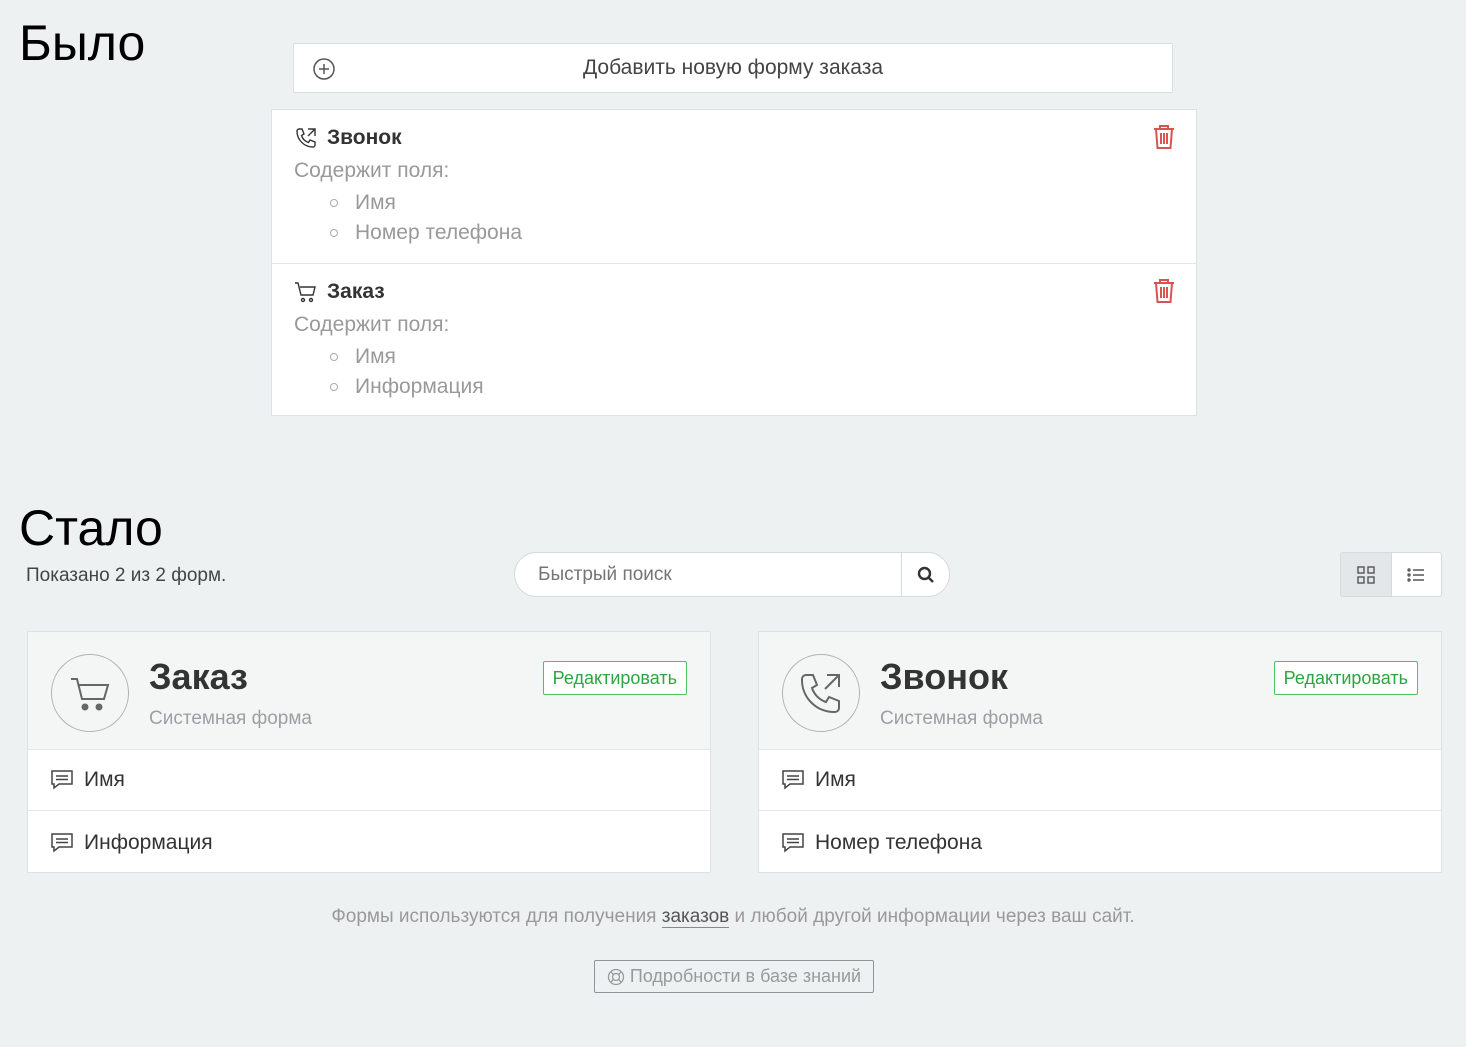 This screenshot has width=1466, height=1047. I want to click on old-form-fields: Имя Информация, so click(389, 372).